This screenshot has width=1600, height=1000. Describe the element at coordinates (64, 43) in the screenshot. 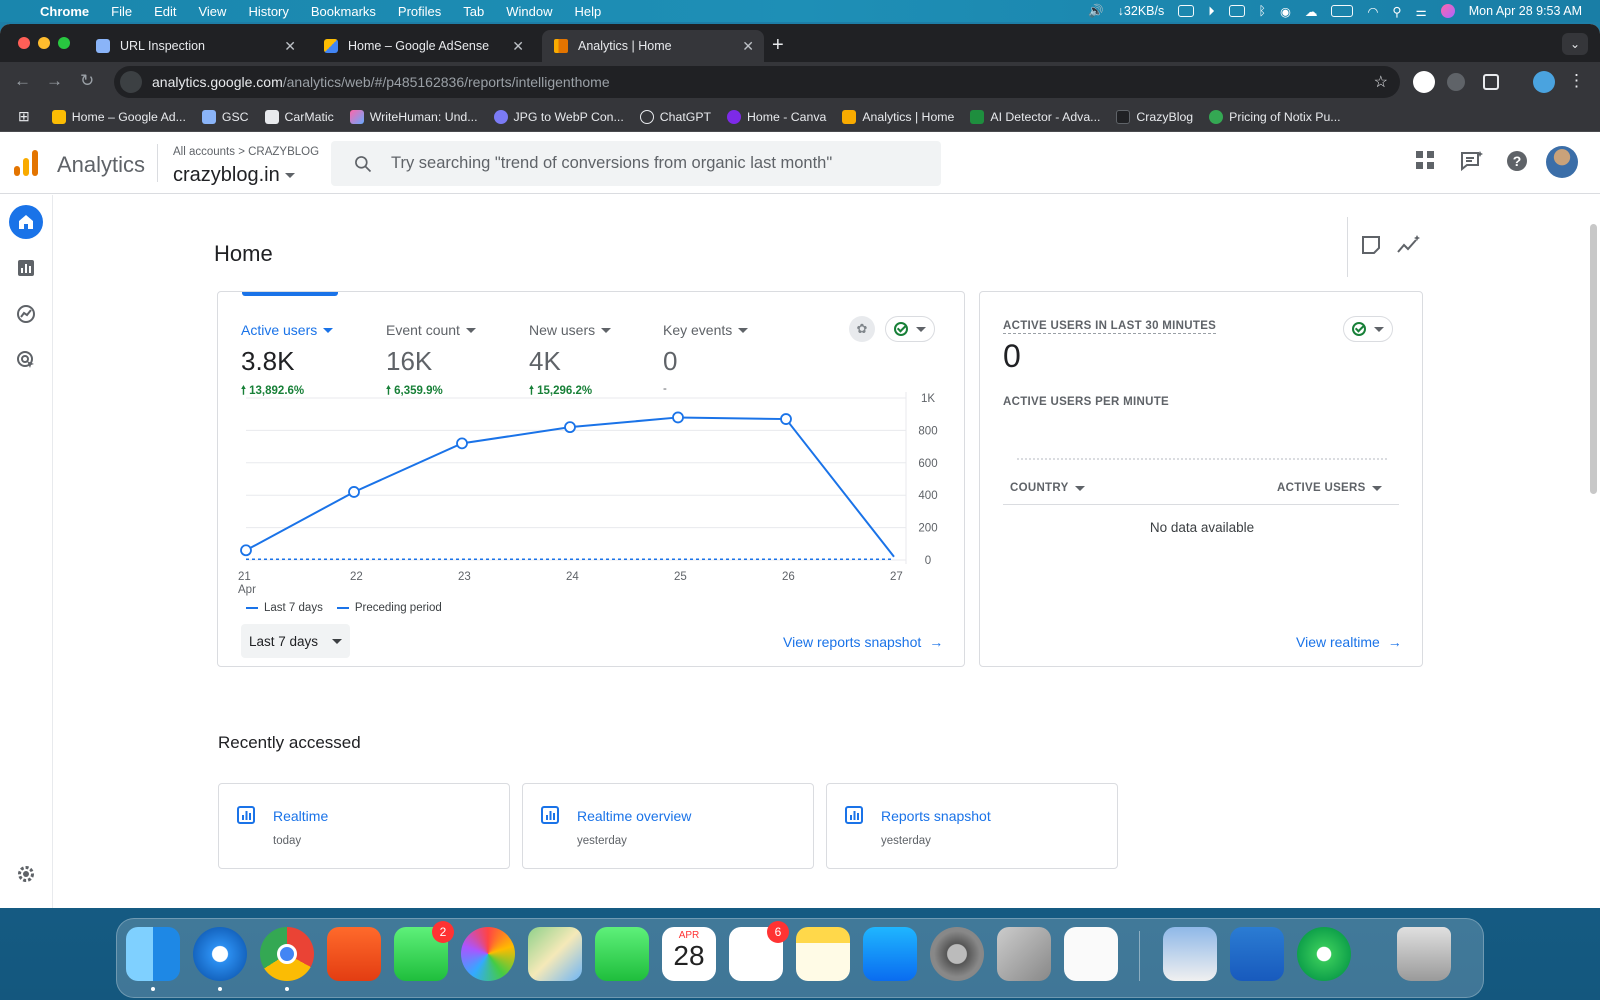

I see `zoom-window-button` at that location.